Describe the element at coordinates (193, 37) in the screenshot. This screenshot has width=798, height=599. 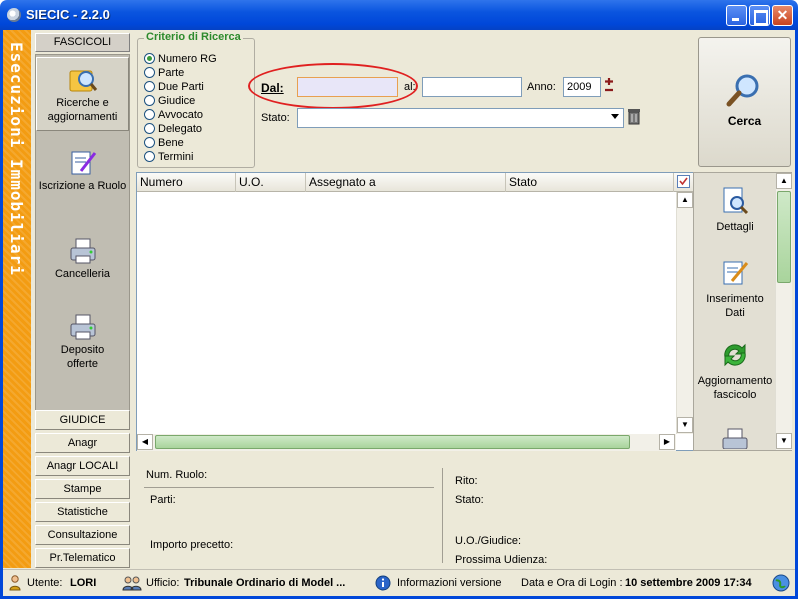
I see `criteria-legend: Criterio di Ricerca` at that location.